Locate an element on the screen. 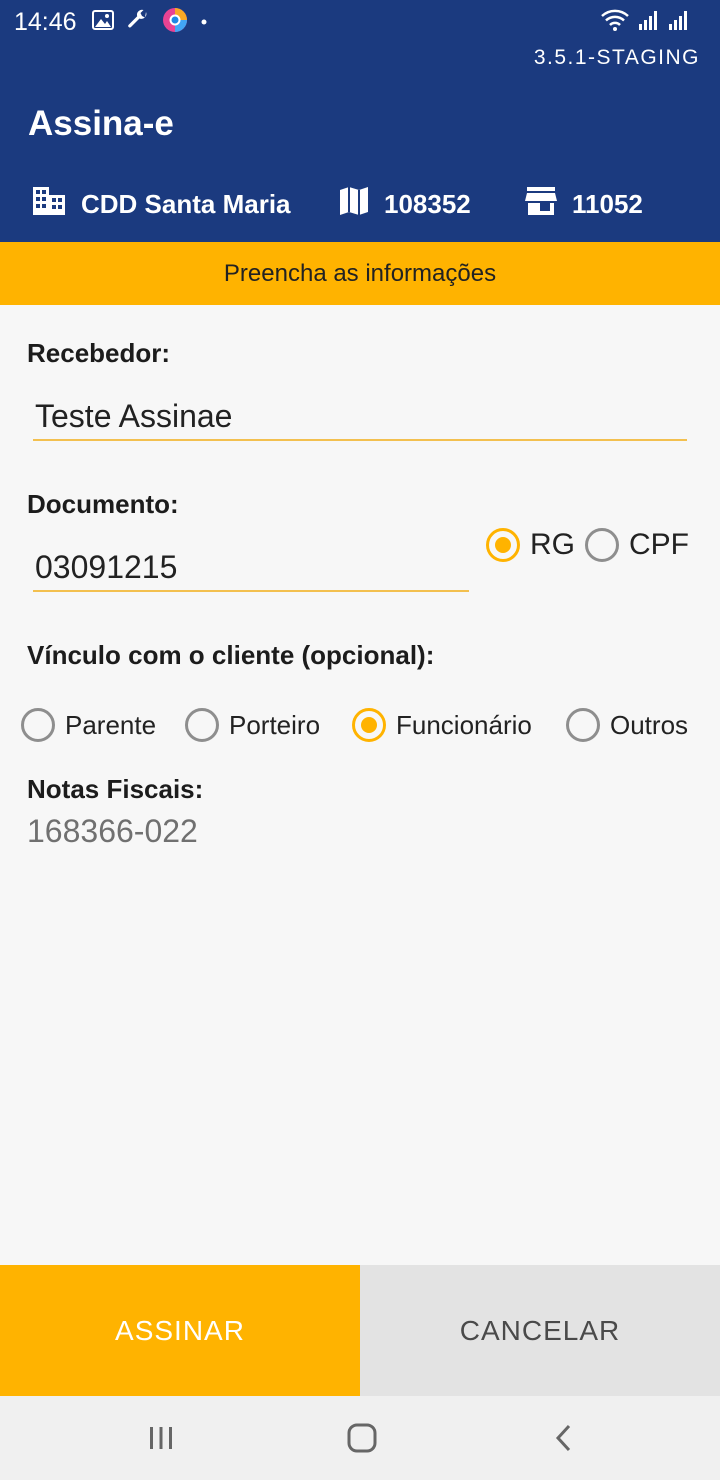  document-input is located at coordinates (251, 568).